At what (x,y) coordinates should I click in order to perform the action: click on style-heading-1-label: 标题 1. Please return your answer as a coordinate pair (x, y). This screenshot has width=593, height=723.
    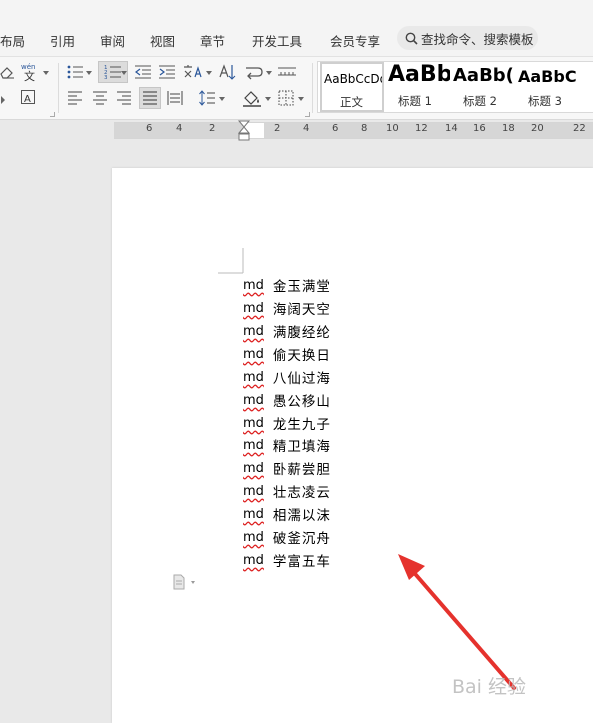
    Looking at the image, I should click on (415, 101).